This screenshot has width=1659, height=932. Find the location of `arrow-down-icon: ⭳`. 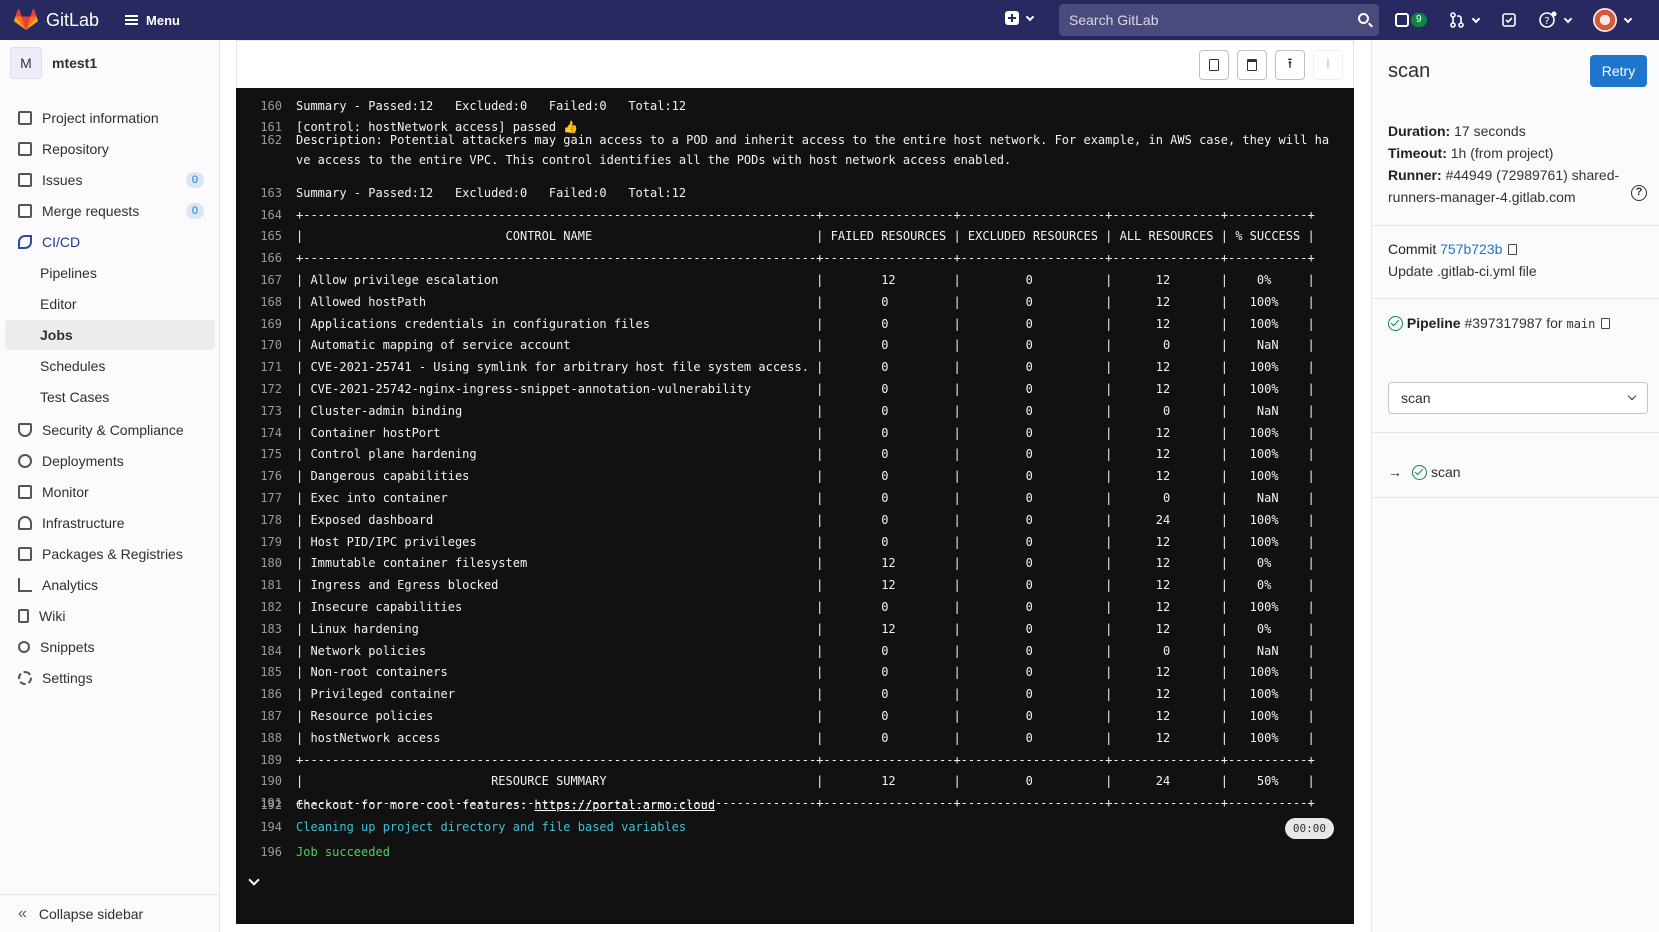

arrow-down-icon: ⭳ is located at coordinates (1328, 64).